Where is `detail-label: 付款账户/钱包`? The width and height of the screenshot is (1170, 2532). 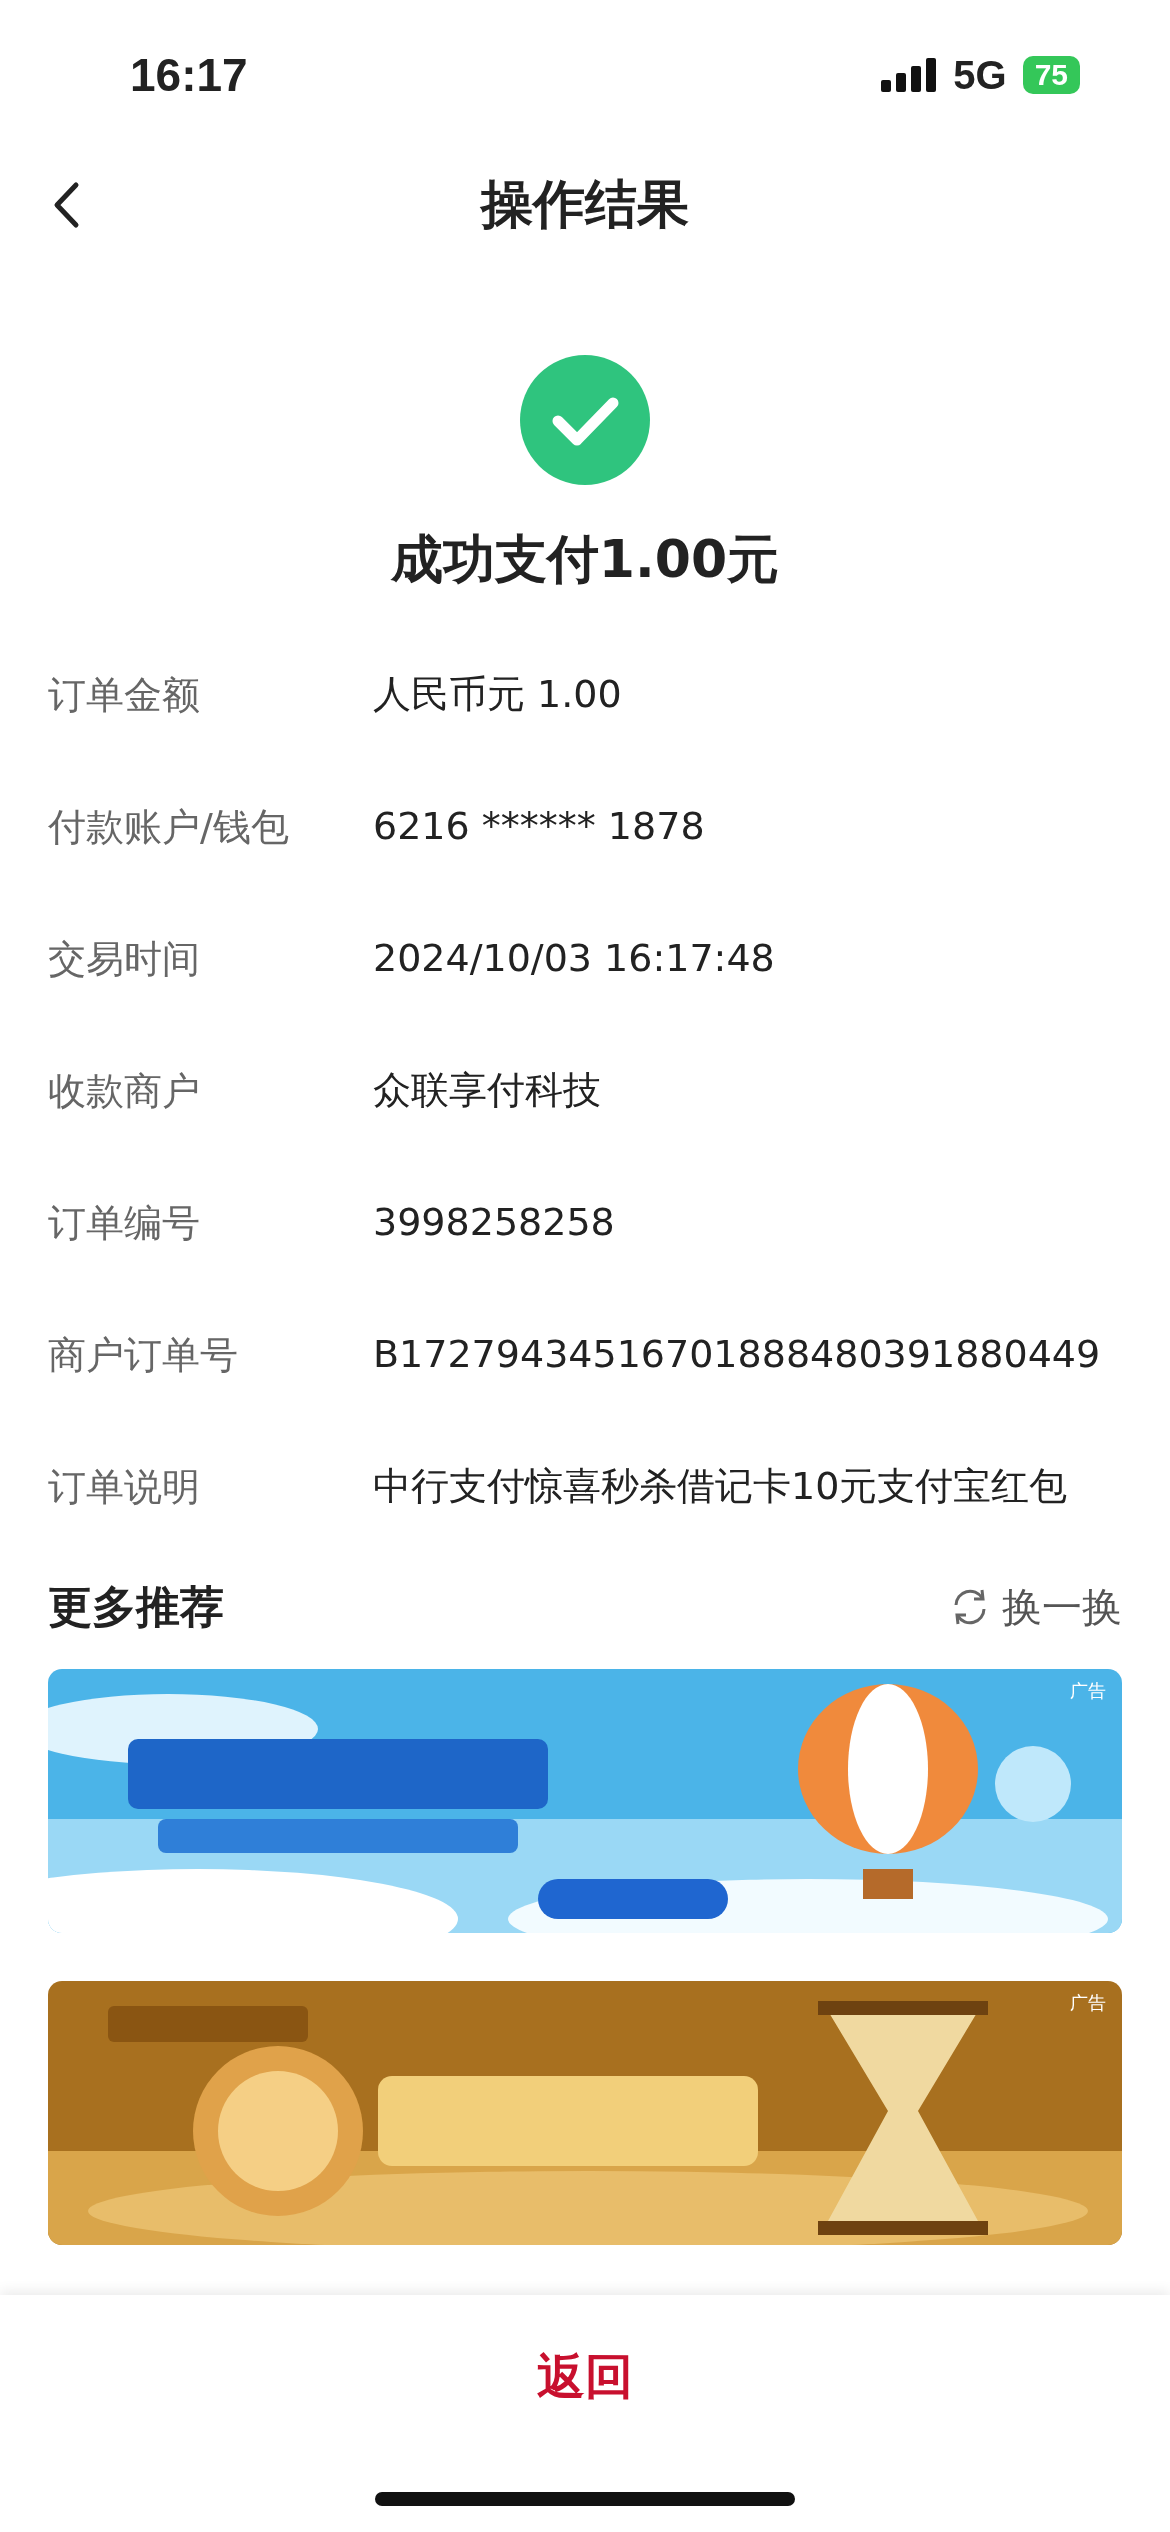
detail-label: 付款账户/钱包 is located at coordinates (169, 827).